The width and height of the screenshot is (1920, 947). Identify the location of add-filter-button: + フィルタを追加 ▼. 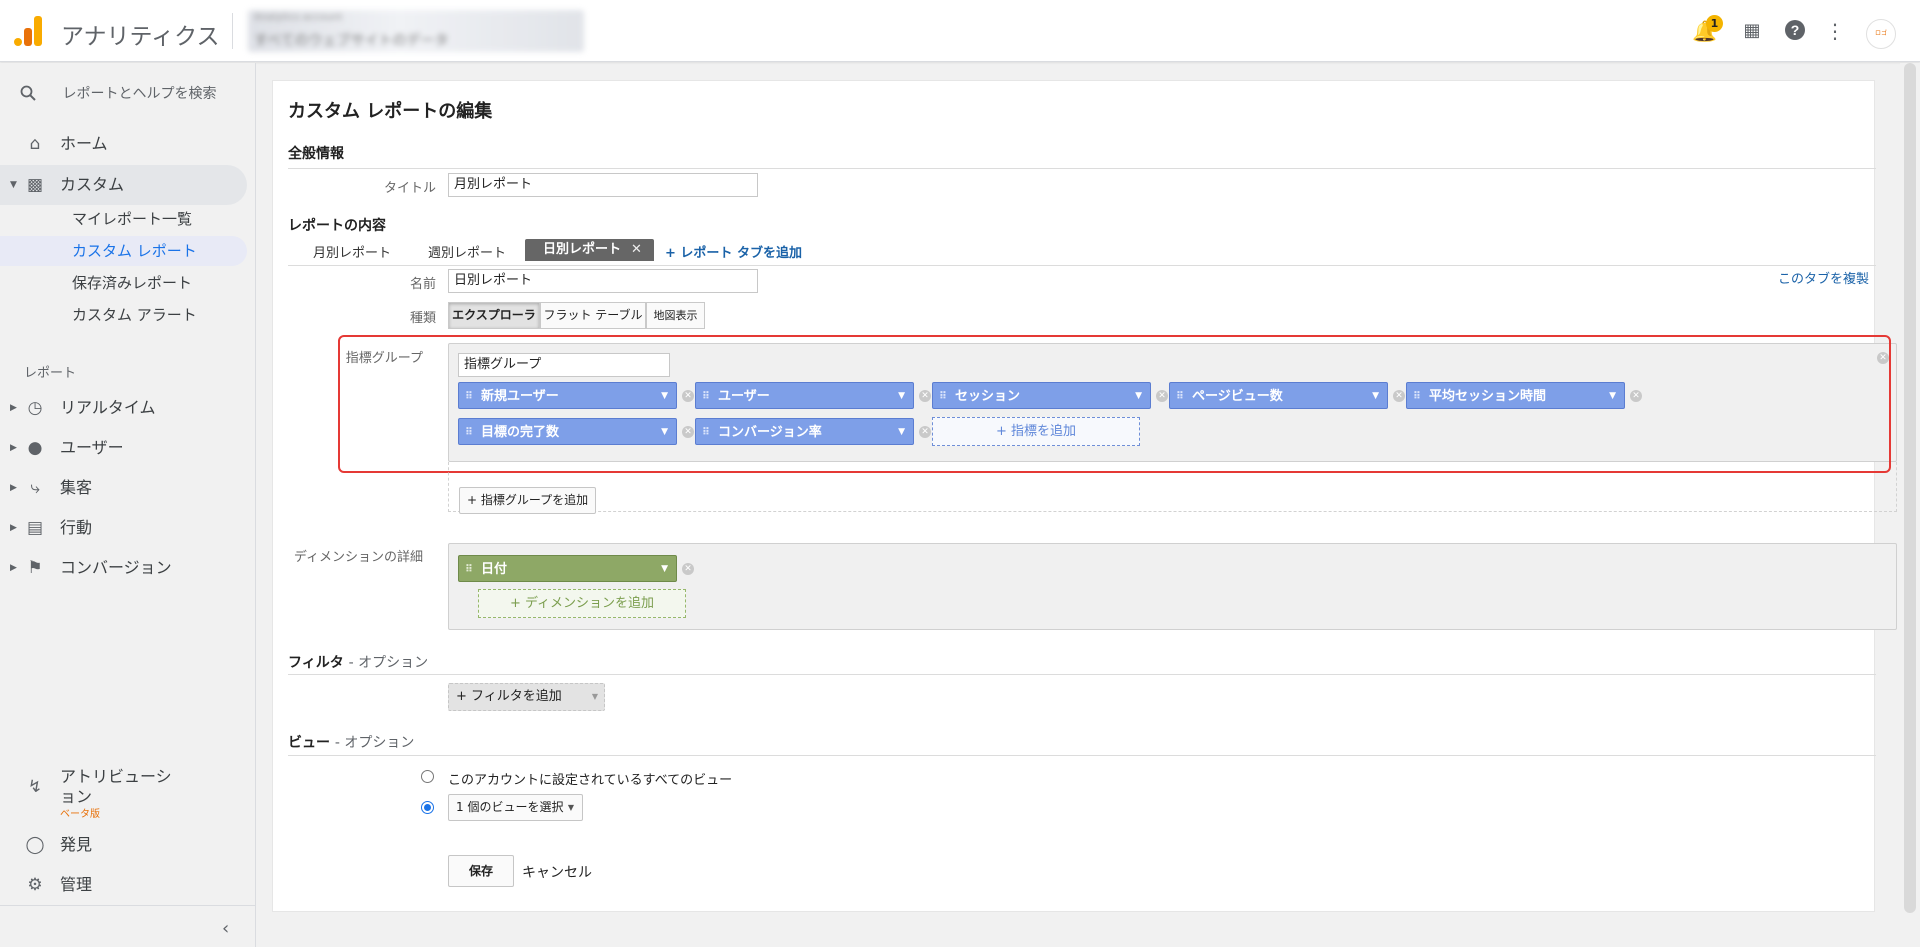
(526, 697).